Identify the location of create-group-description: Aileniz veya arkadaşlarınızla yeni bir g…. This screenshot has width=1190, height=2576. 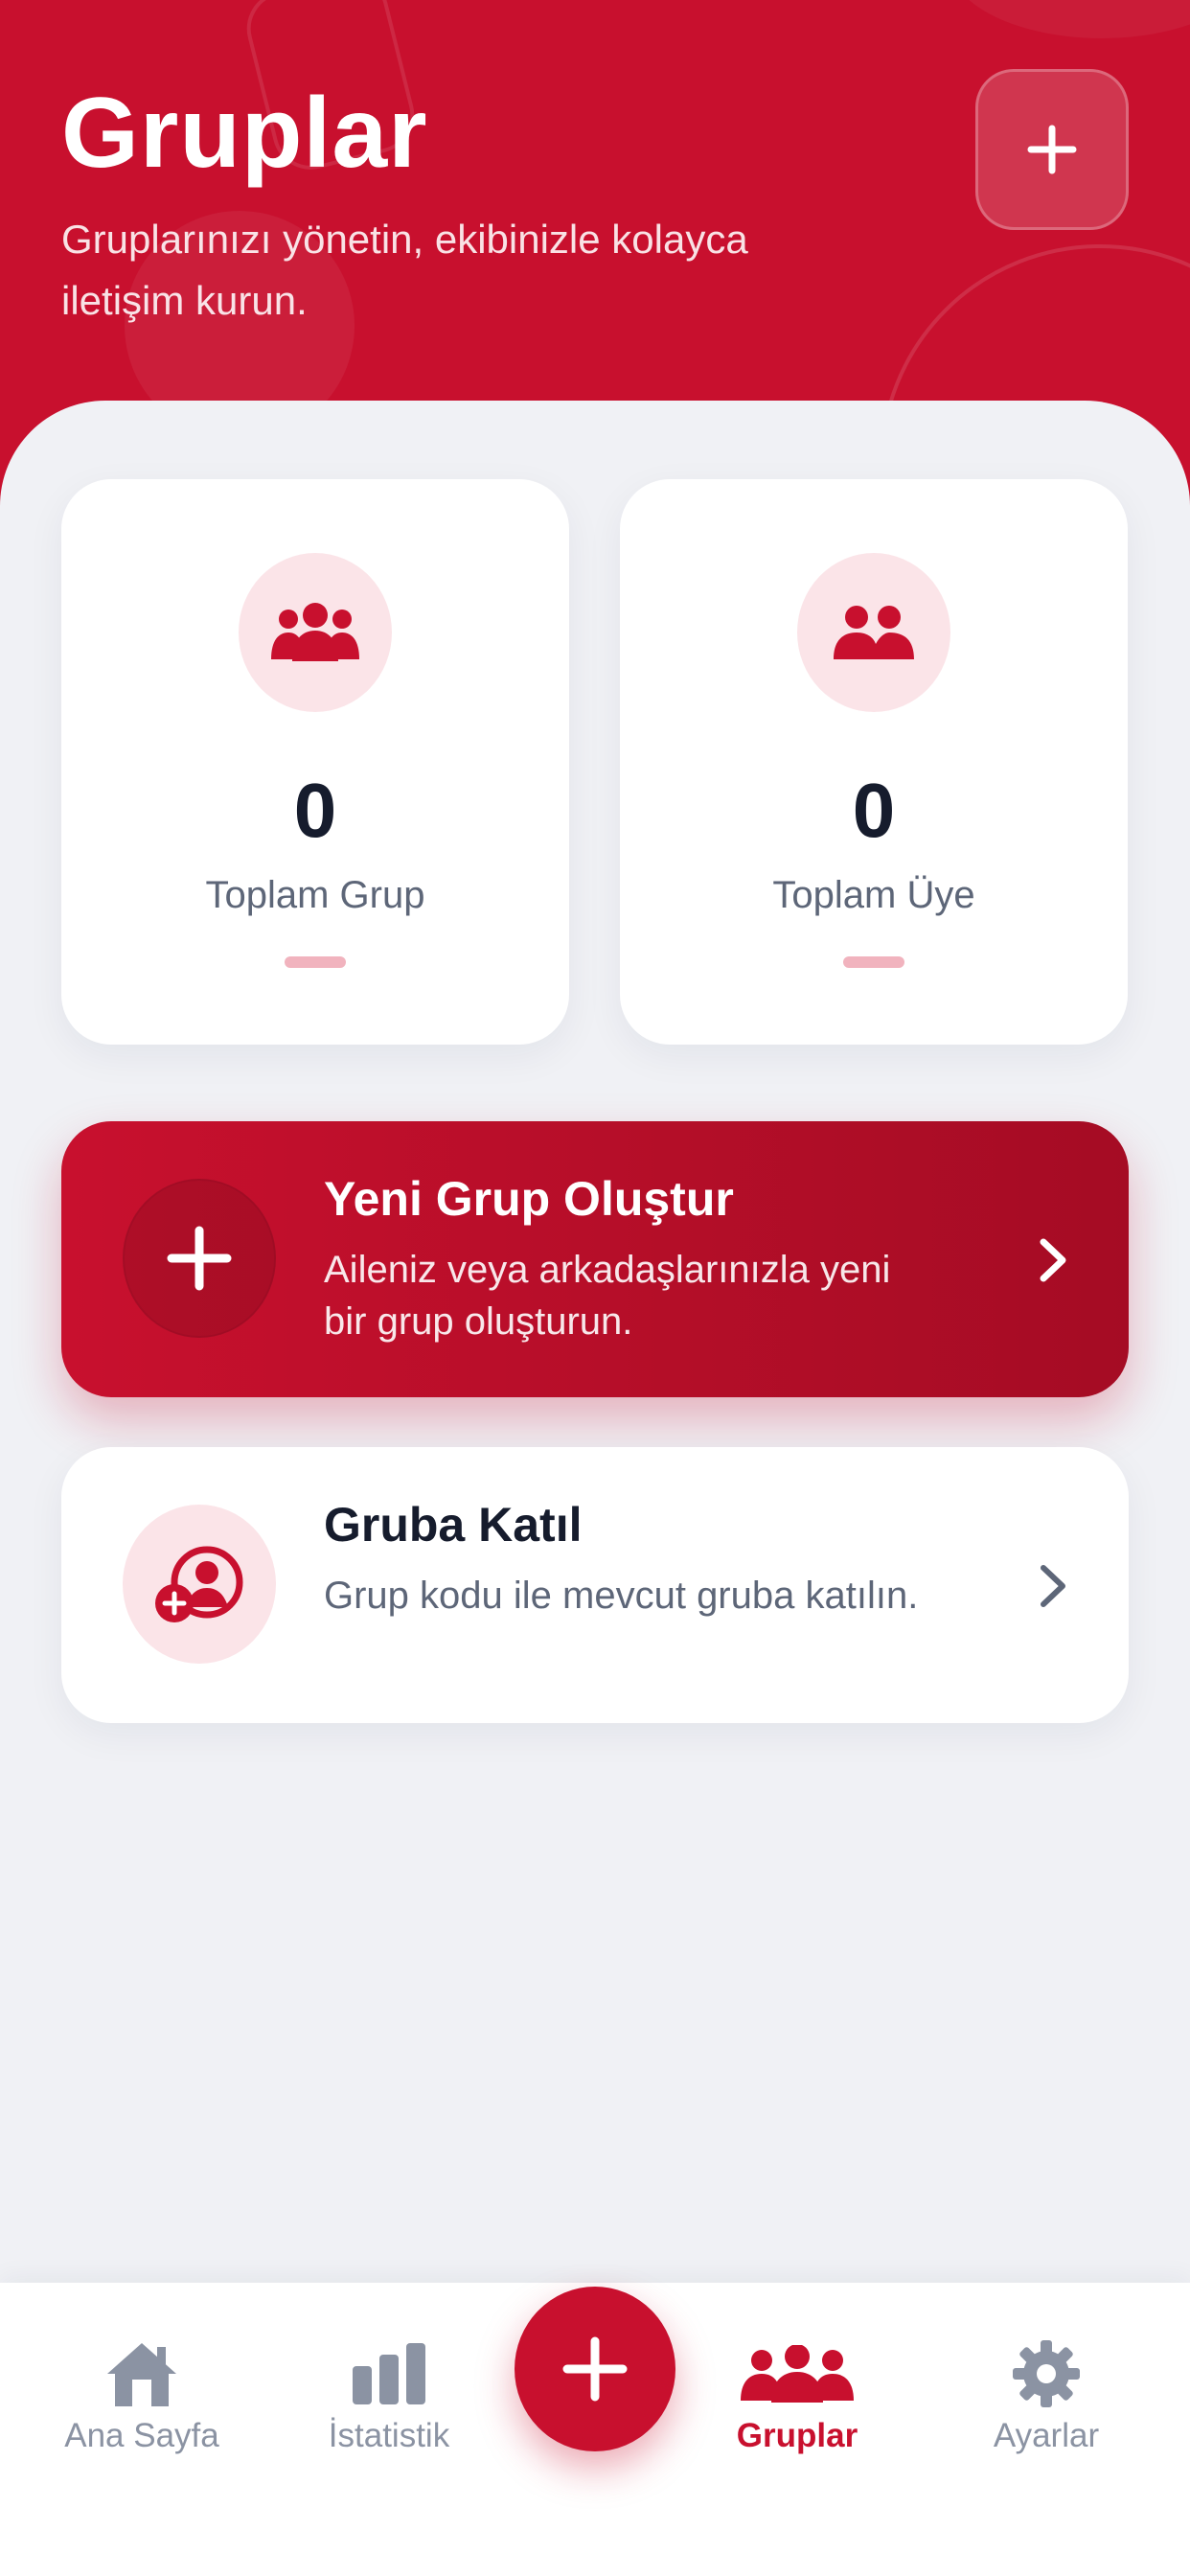
(607, 1296).